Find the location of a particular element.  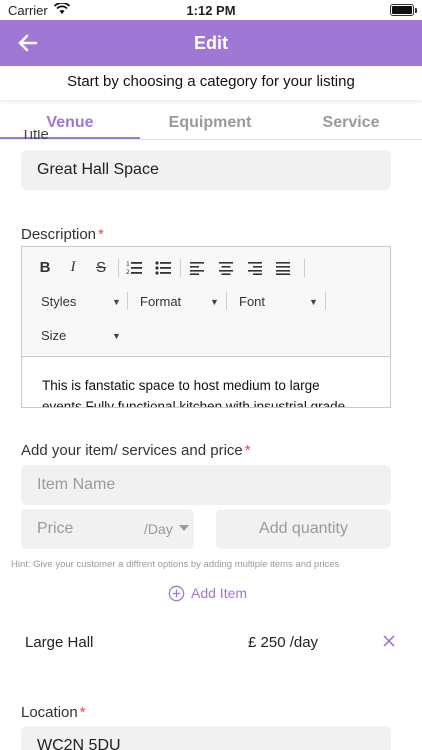

description-label: Description * is located at coordinates (62, 234).